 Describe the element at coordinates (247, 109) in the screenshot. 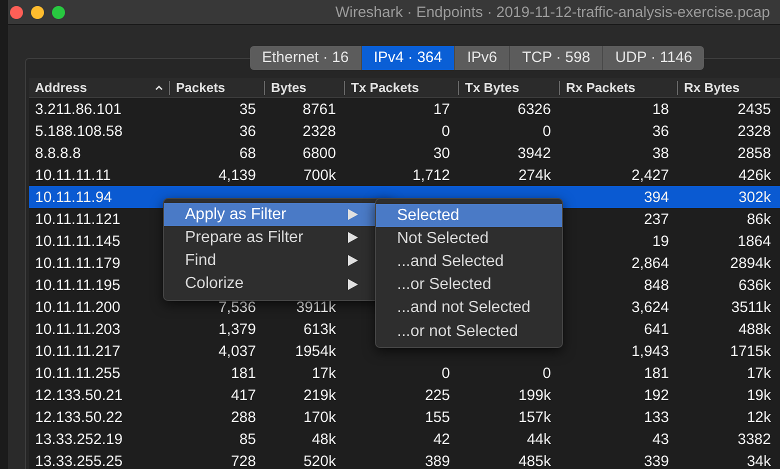

I see `table-cell: 35` at that location.